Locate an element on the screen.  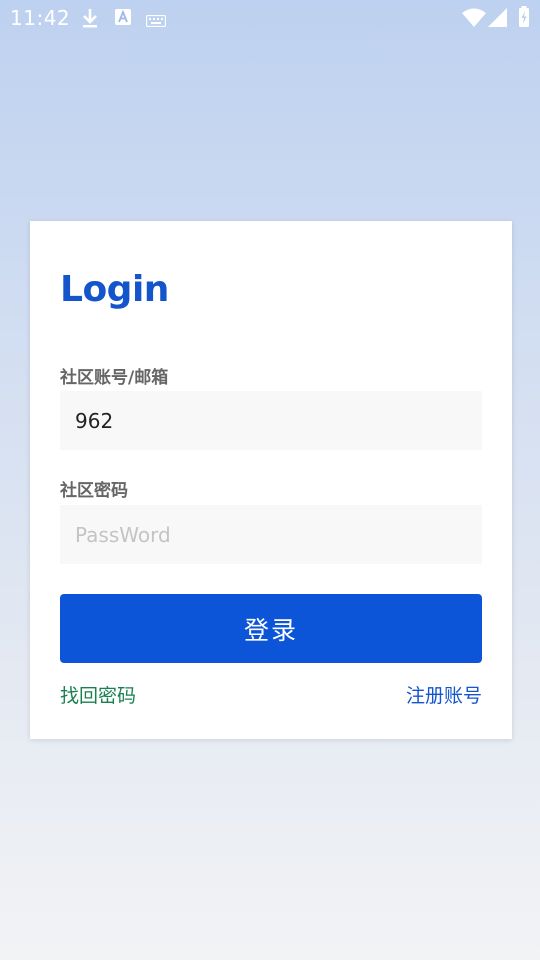
account-input is located at coordinates (271, 420).